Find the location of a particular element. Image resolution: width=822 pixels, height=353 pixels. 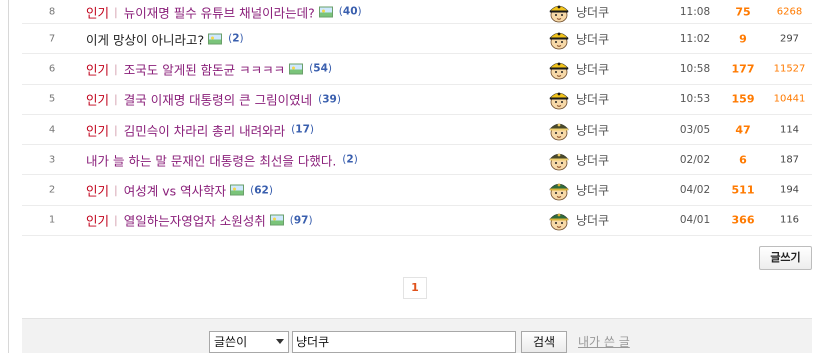

post-number: 6 is located at coordinates (52, 69).